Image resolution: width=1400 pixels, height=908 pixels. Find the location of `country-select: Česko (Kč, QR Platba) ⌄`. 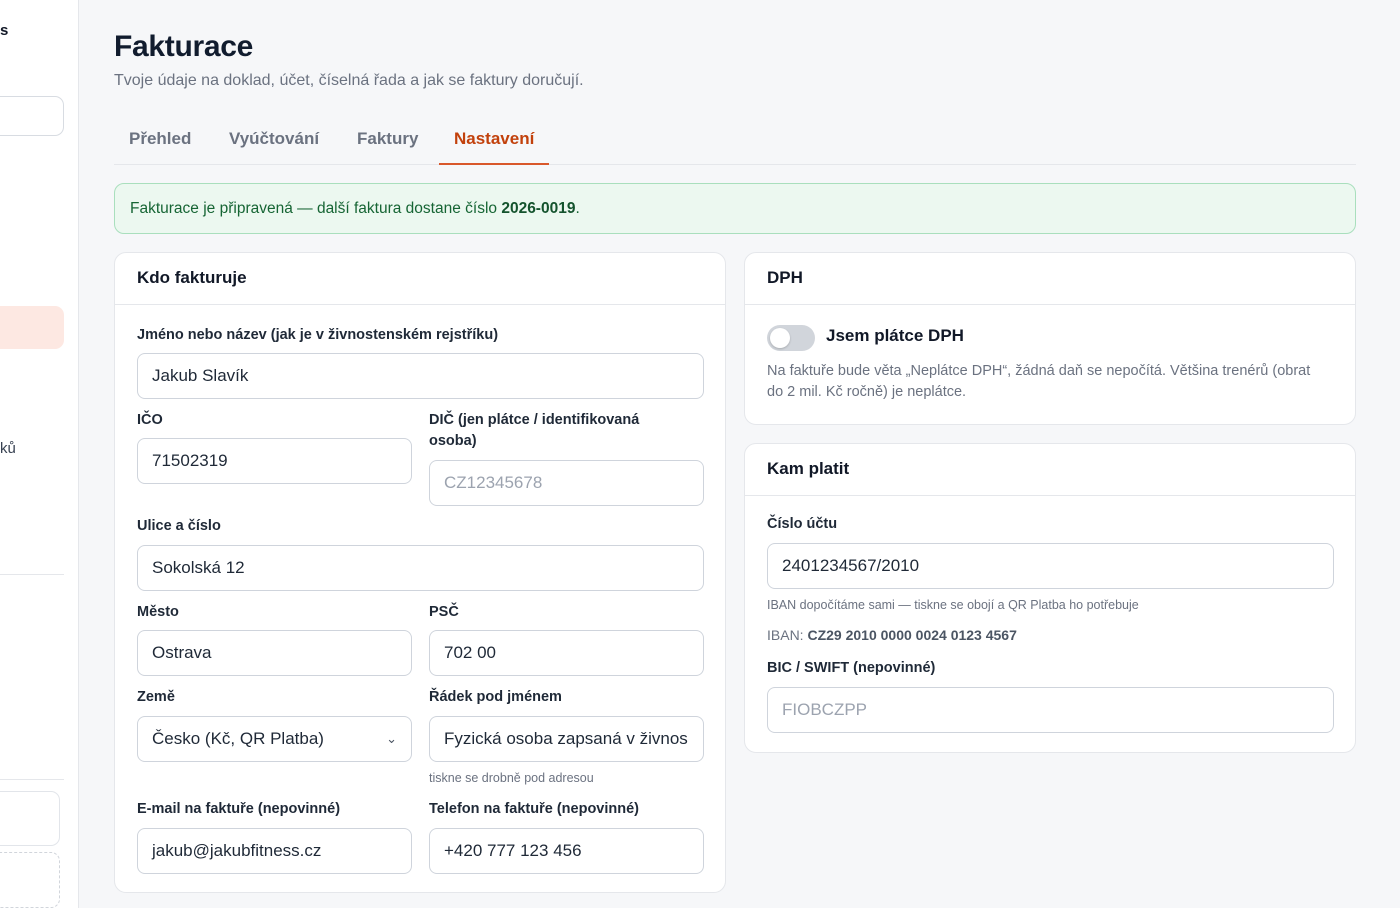

country-select: Česko (Kč, QR Platba) ⌄ is located at coordinates (274, 739).